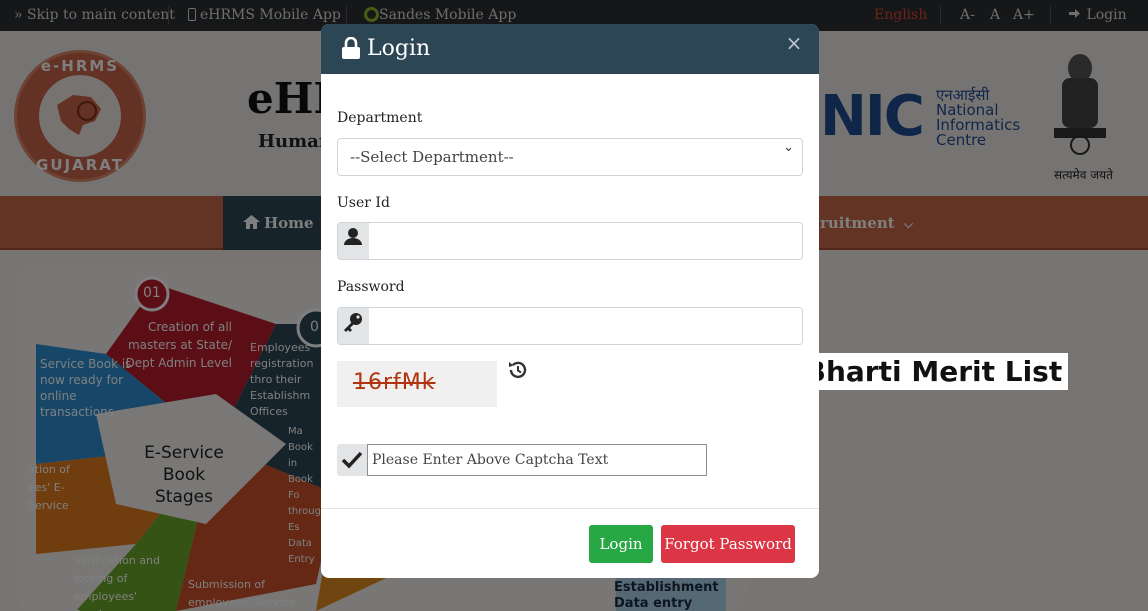  What do you see at coordinates (371, 287) in the screenshot?
I see `password-label: Password` at bounding box center [371, 287].